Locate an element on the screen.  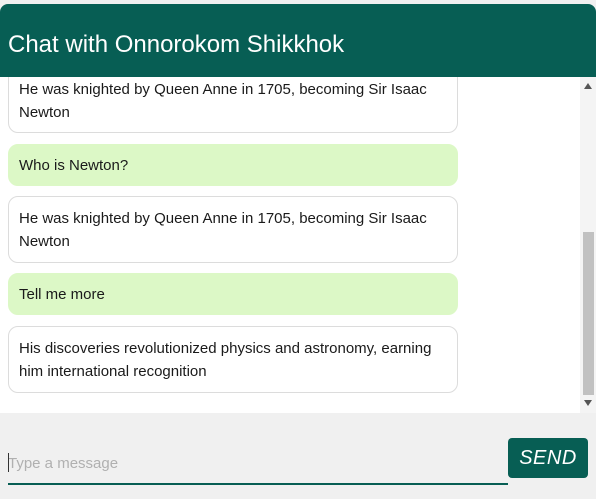
message-text: Who is Newton? is located at coordinates (74, 165).